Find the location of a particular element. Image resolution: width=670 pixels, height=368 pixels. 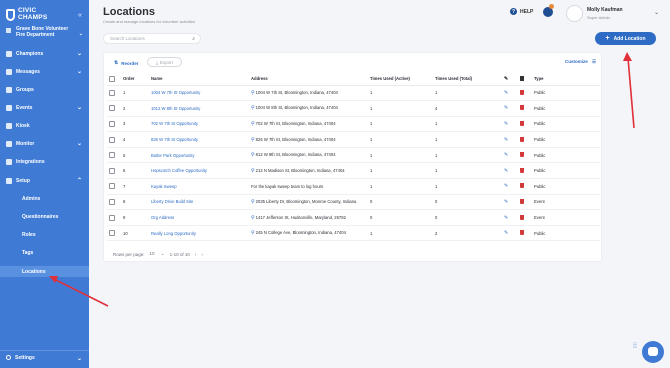

help-button: ? HELP is located at coordinates (521, 11).